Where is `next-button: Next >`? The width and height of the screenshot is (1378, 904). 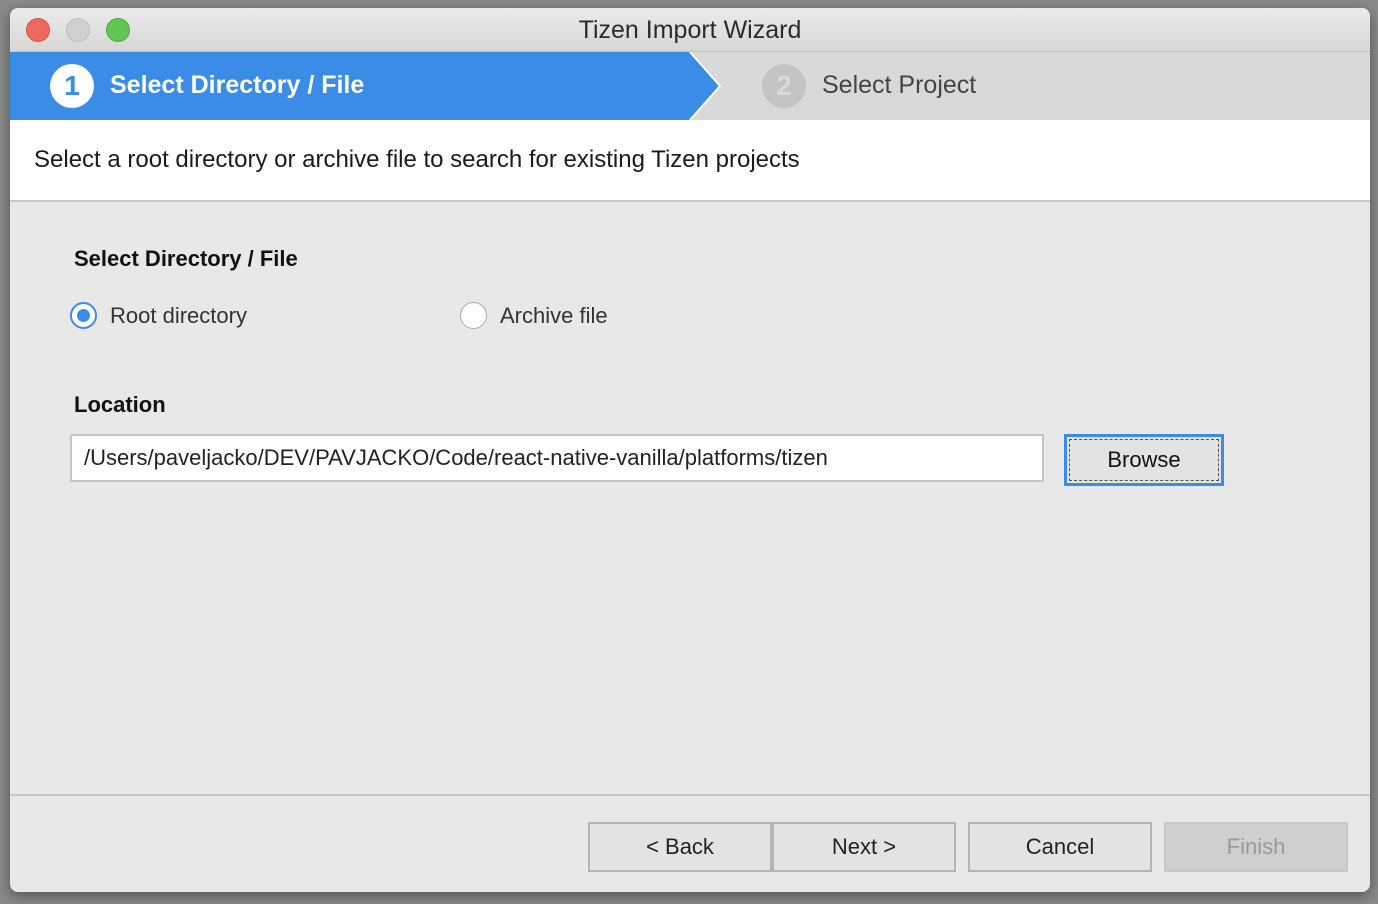
next-button: Next > is located at coordinates (864, 847).